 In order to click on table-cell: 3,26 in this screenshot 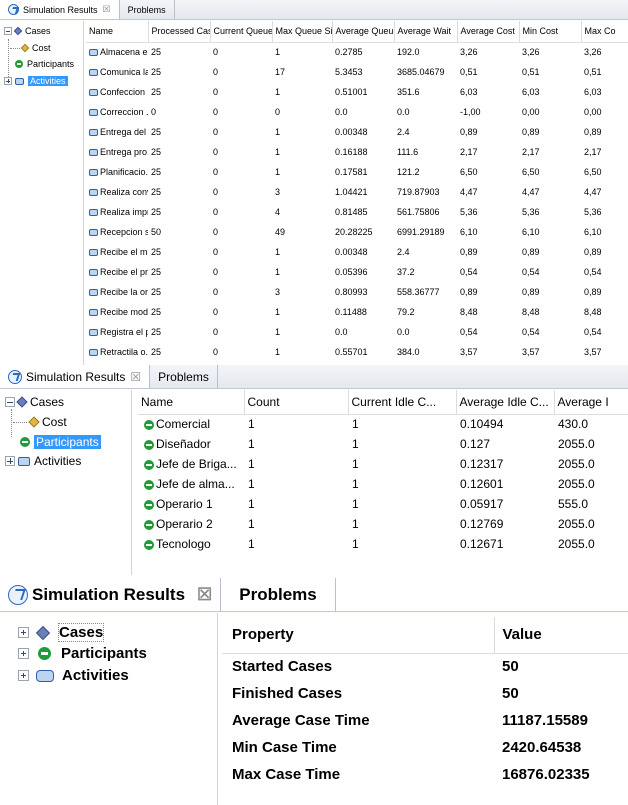, I will do `click(550, 52)`.